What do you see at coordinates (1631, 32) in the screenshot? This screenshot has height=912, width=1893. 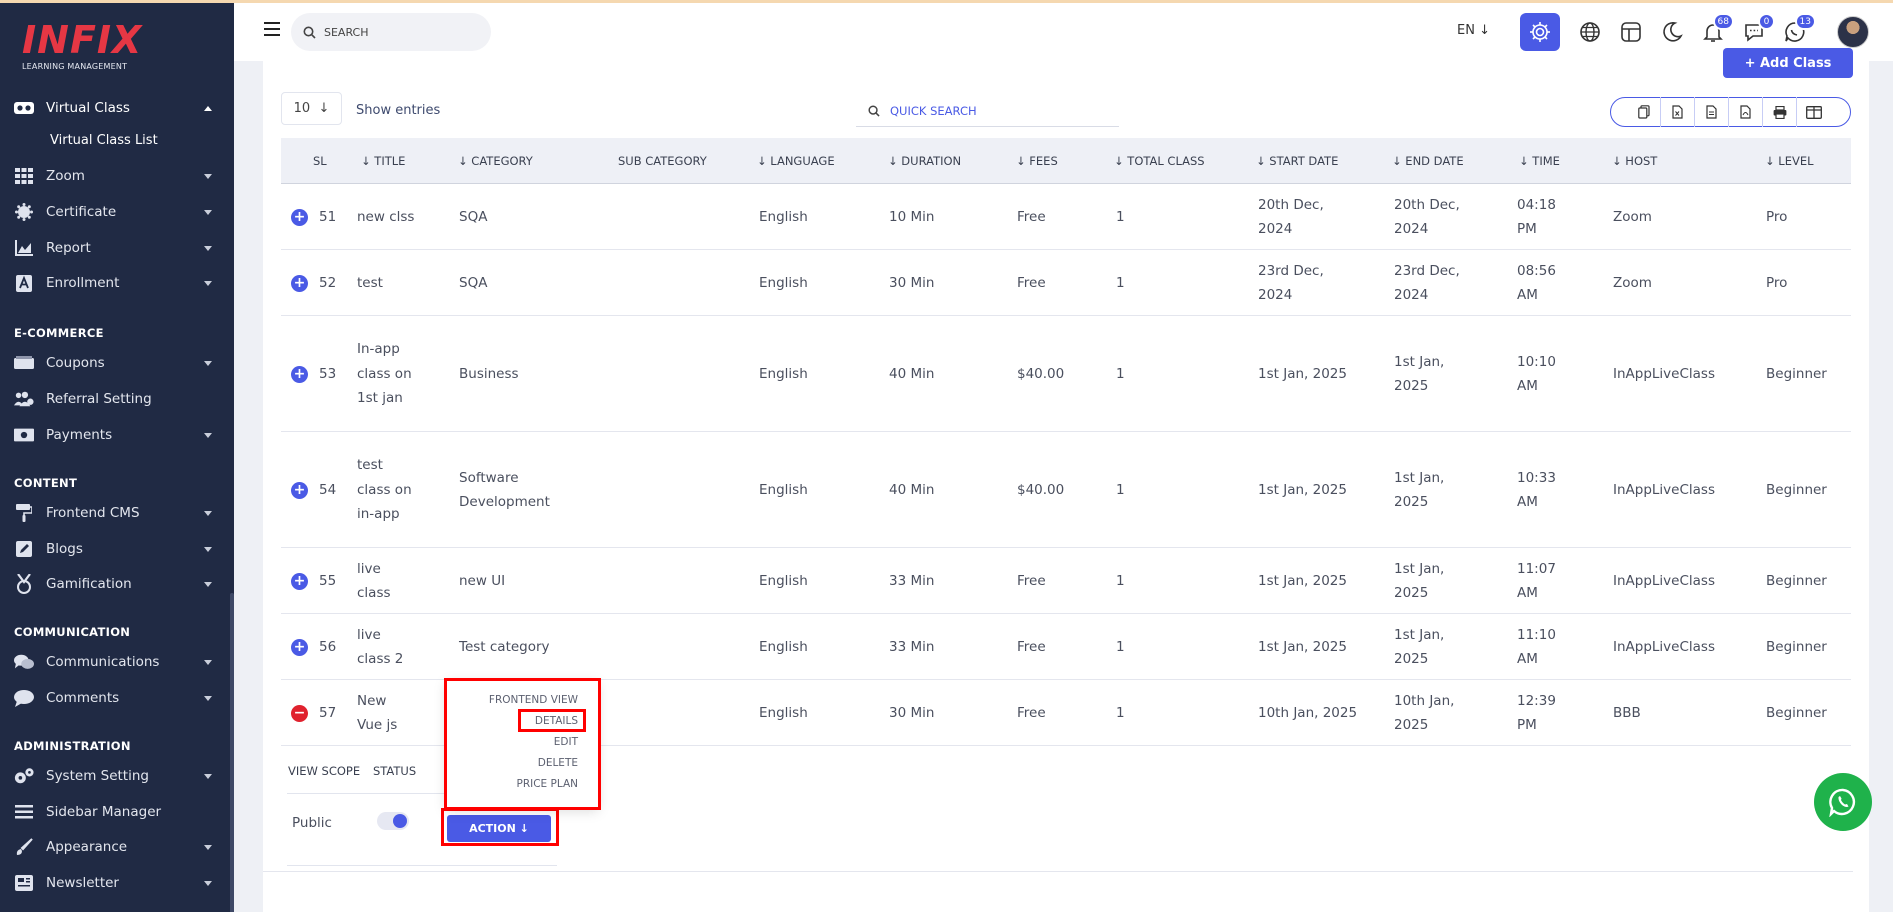 I see `layout-icon` at bounding box center [1631, 32].